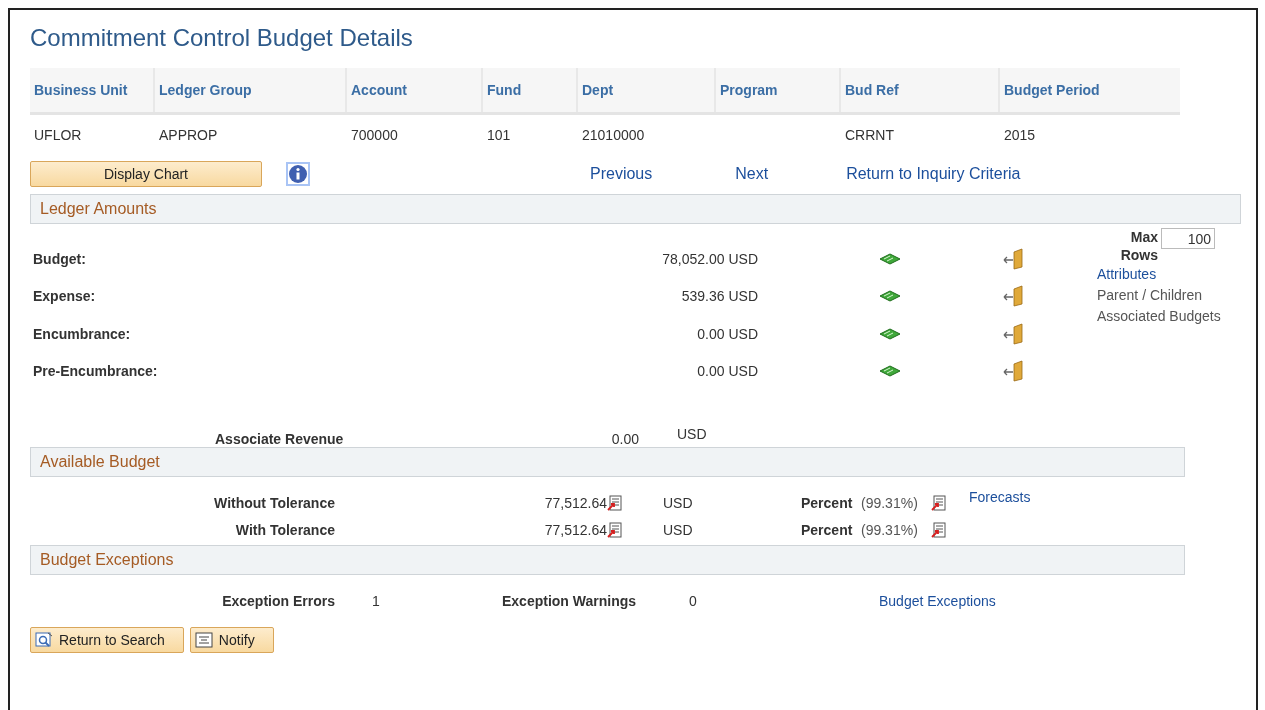  What do you see at coordinates (709, 258) in the screenshot?
I see `amount-value: 78,052.00 USD` at bounding box center [709, 258].